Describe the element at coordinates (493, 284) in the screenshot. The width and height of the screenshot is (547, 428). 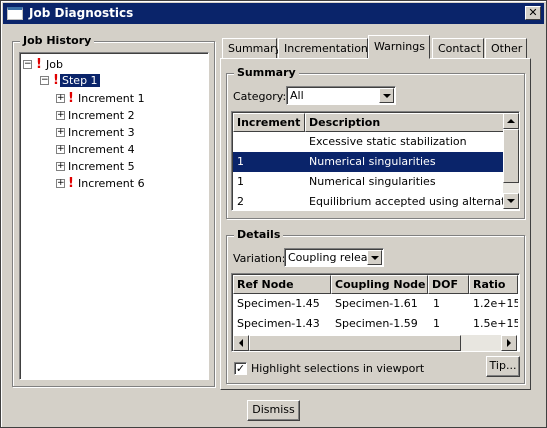
I see `column-header-ratio: Ratio` at that location.